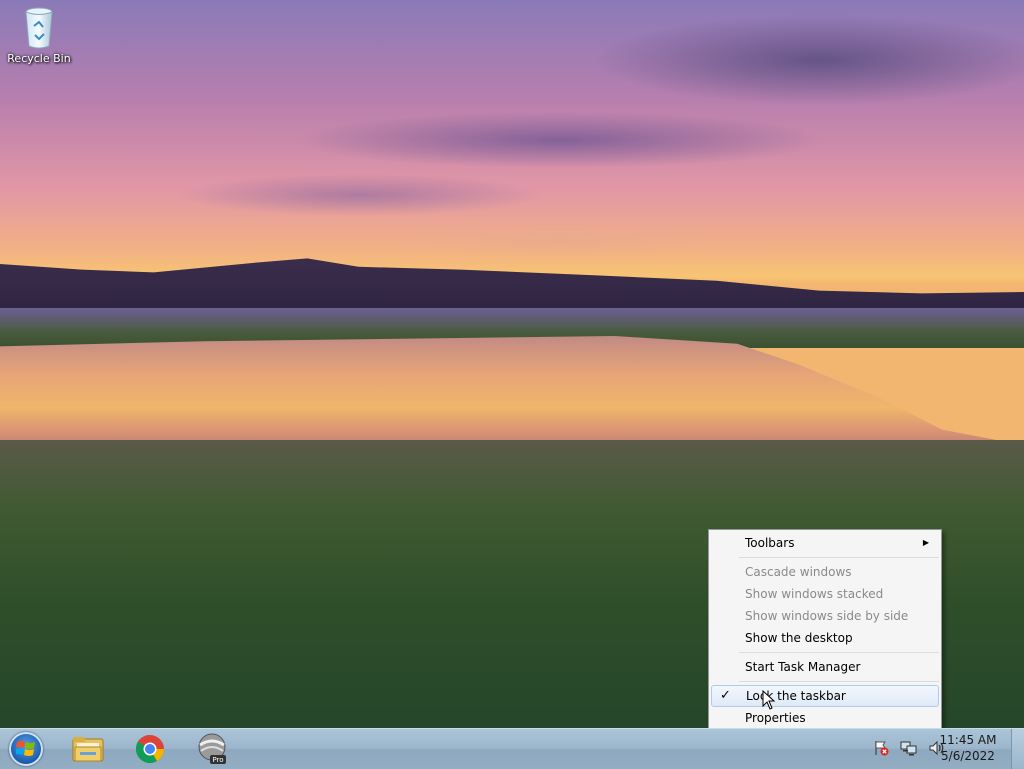 This screenshot has height=769, width=1024. I want to click on folder-icon, so click(88, 749).